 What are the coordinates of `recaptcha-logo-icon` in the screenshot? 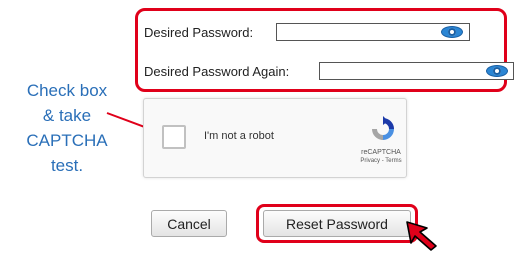 It's located at (383, 128).